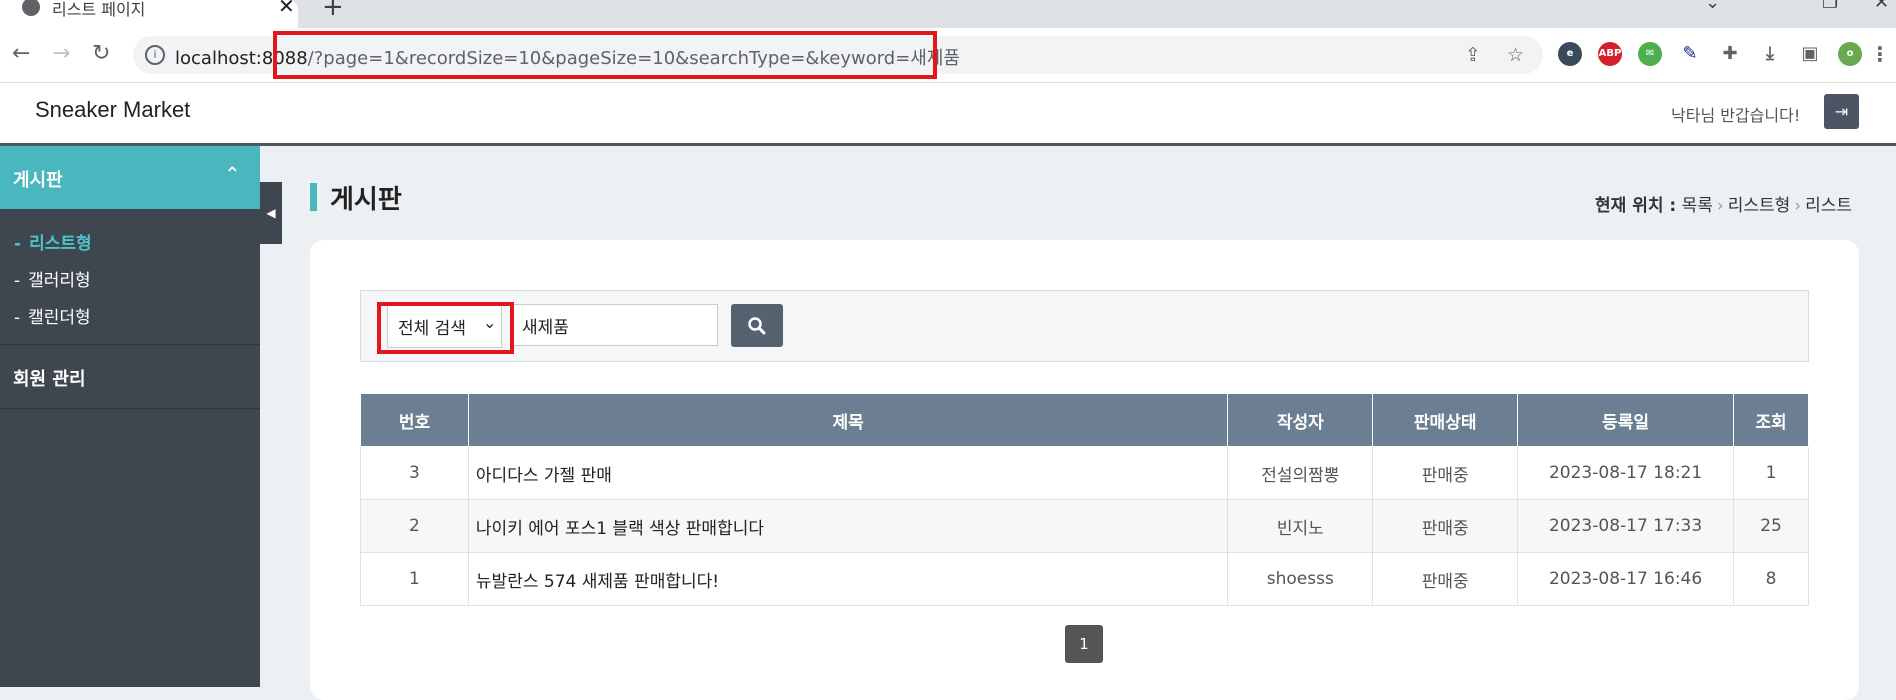  Describe the element at coordinates (1626, 473) in the screenshot. I see `cell-date: 2023-08-17 18:21` at that location.